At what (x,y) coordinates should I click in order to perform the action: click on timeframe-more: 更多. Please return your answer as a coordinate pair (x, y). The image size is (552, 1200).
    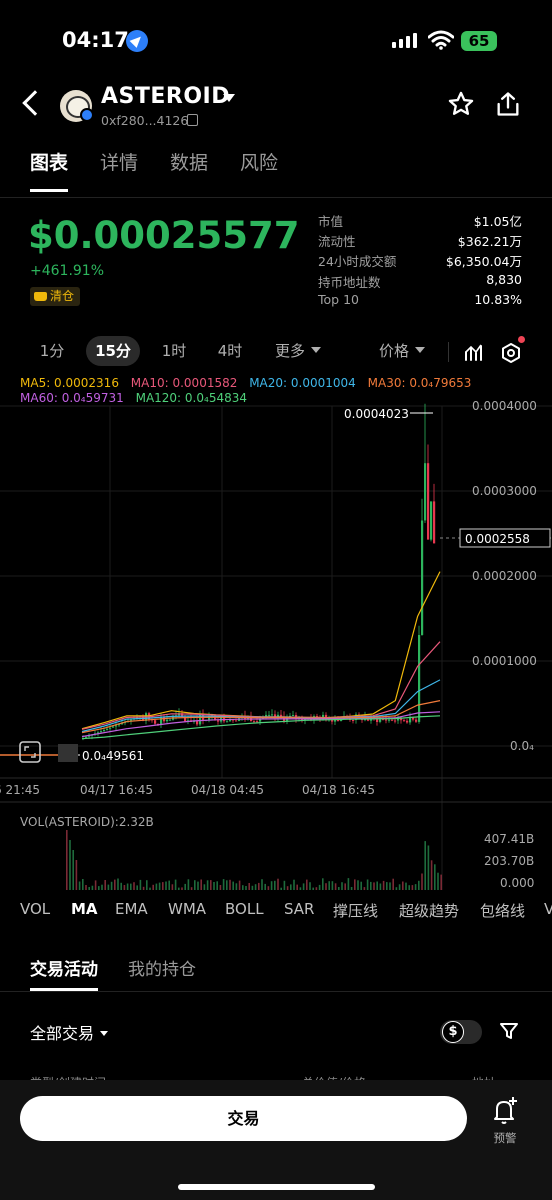
    Looking at the image, I should click on (298, 351).